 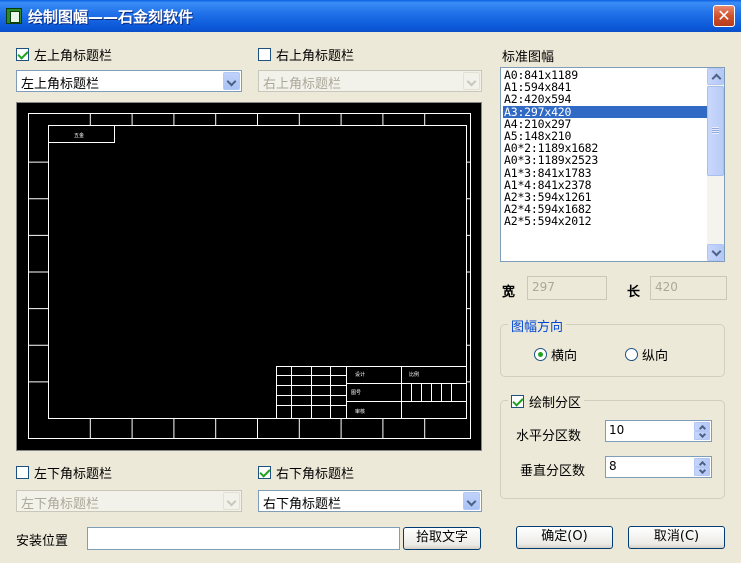 I want to click on combo-value: 左上角标题栏, so click(x=60, y=84).